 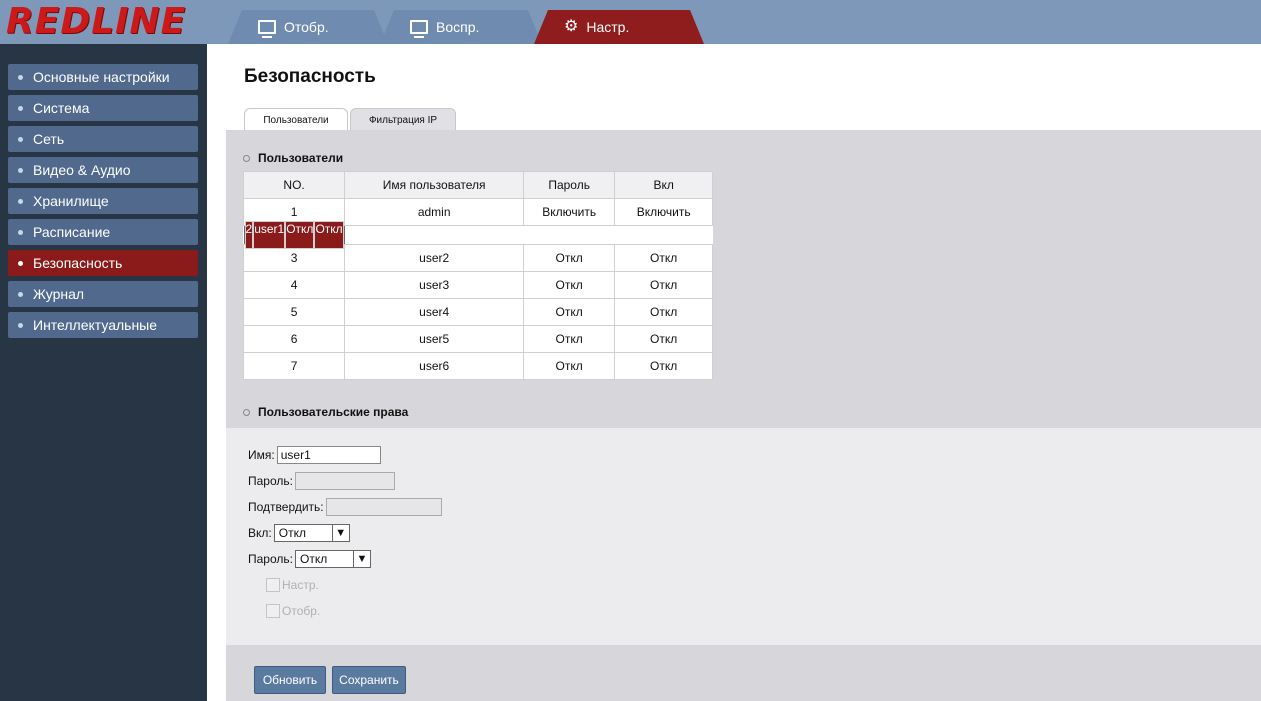 What do you see at coordinates (301, 158) in the screenshot?
I see `users-section-label: Пользователи` at bounding box center [301, 158].